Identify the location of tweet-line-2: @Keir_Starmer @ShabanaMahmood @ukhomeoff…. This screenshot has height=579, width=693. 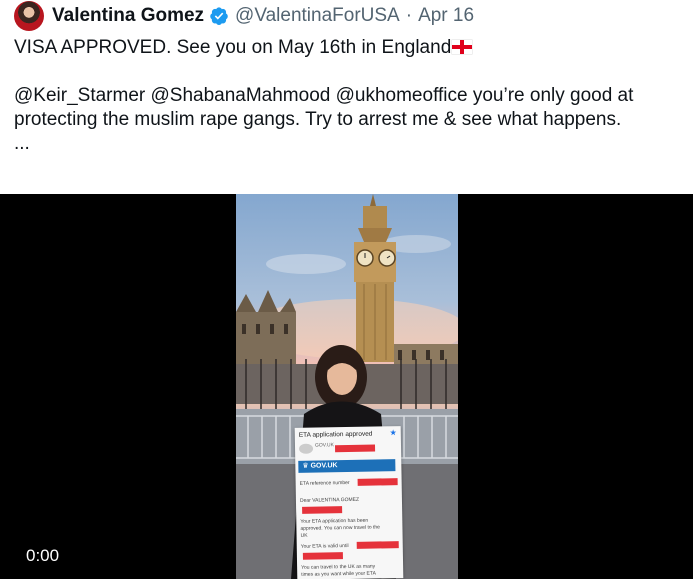
(324, 95).